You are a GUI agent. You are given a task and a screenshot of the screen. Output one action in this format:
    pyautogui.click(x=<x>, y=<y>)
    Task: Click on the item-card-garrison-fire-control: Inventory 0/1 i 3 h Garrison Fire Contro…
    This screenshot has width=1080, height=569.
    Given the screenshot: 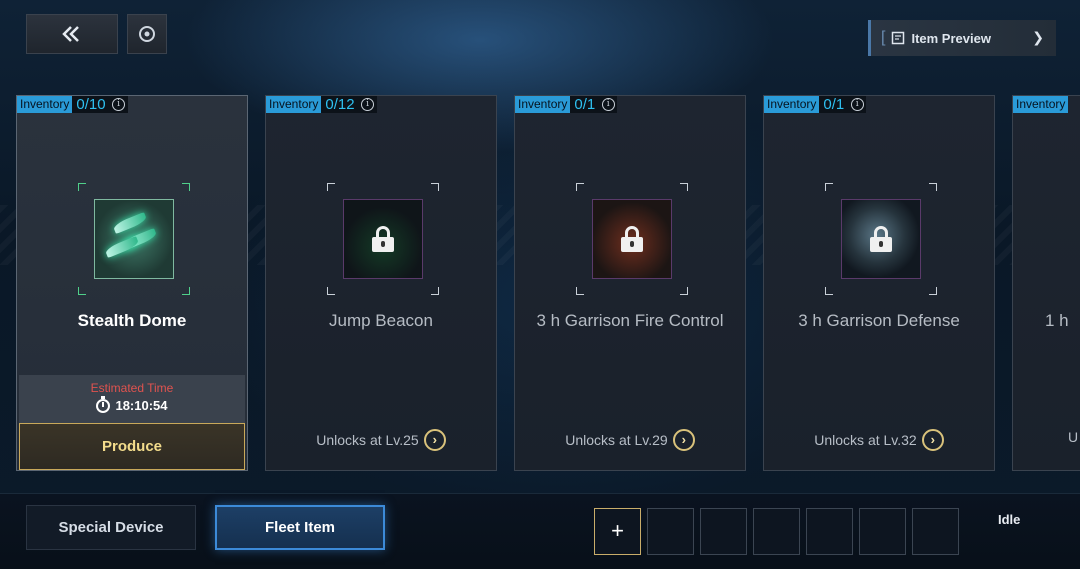 What is the action you would take?
    pyautogui.click(x=630, y=283)
    